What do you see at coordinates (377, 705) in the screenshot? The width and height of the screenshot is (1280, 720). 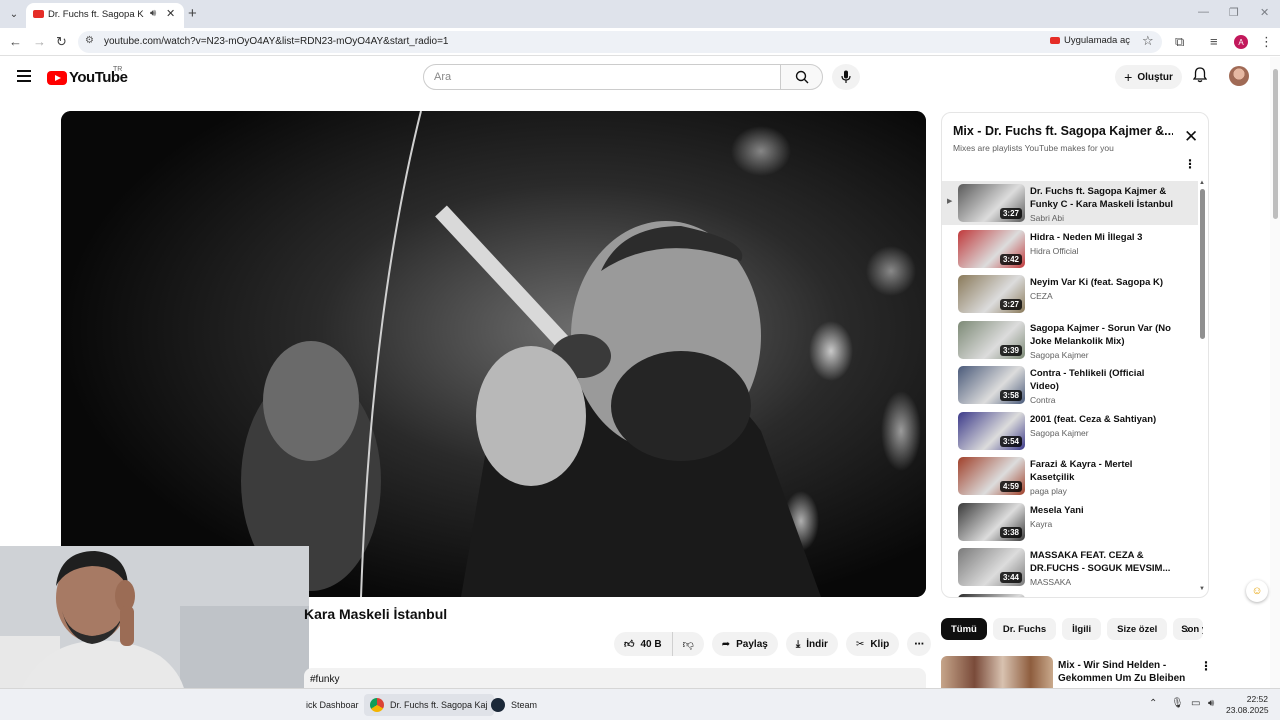 I see `chrome-icon` at bounding box center [377, 705].